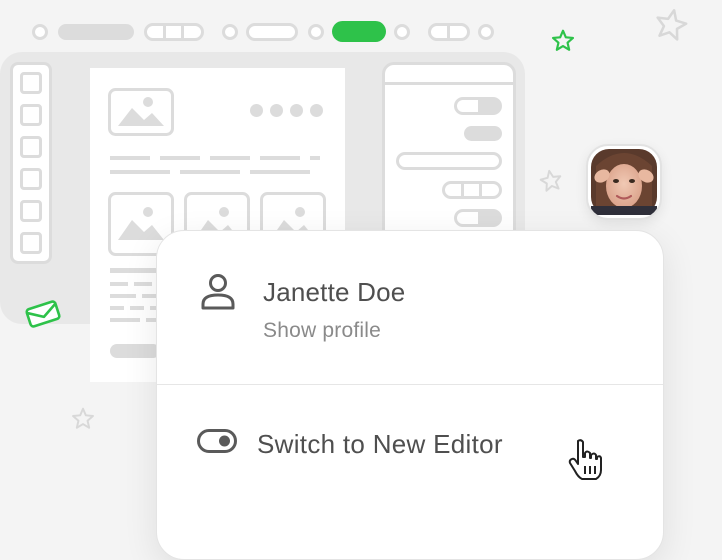 Image resolution: width=722 pixels, height=560 pixels. I want to click on avatar-photo, so click(624, 182).